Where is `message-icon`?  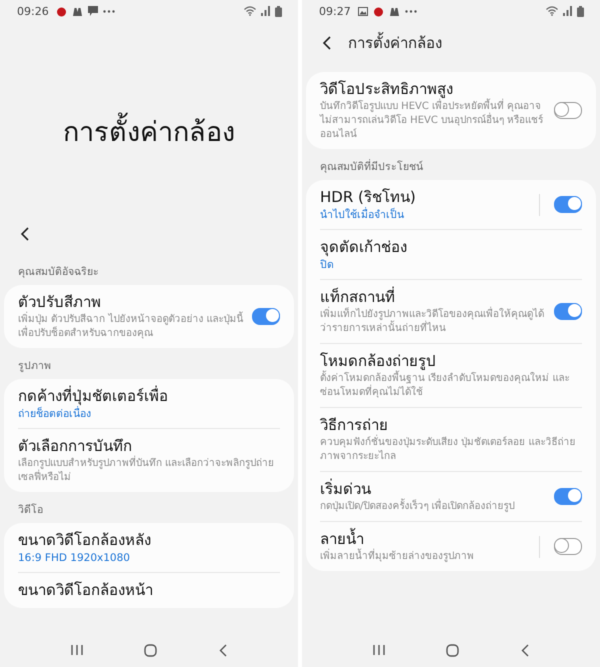
message-icon is located at coordinates (93, 11).